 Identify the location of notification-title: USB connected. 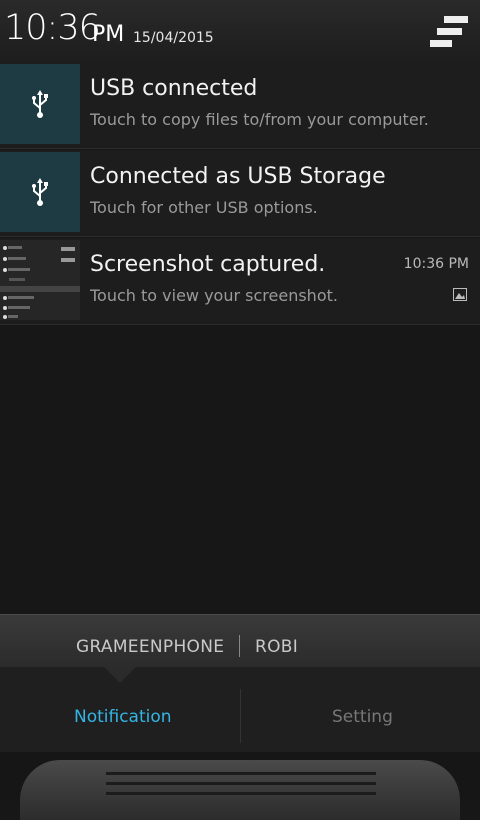
(174, 88).